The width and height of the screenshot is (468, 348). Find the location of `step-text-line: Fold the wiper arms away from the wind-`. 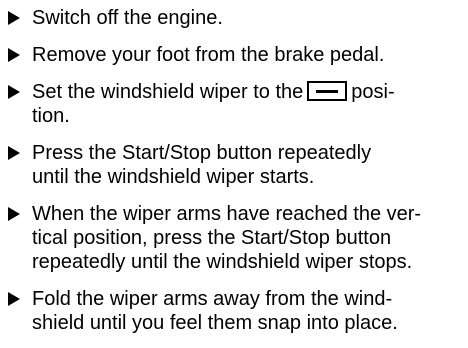

step-text-line: Fold the wiper arms away from the wind- is located at coordinates (212, 299).